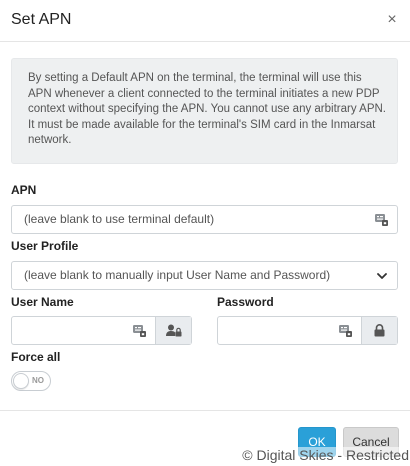  I want to click on chevron-down-icon, so click(382, 278).